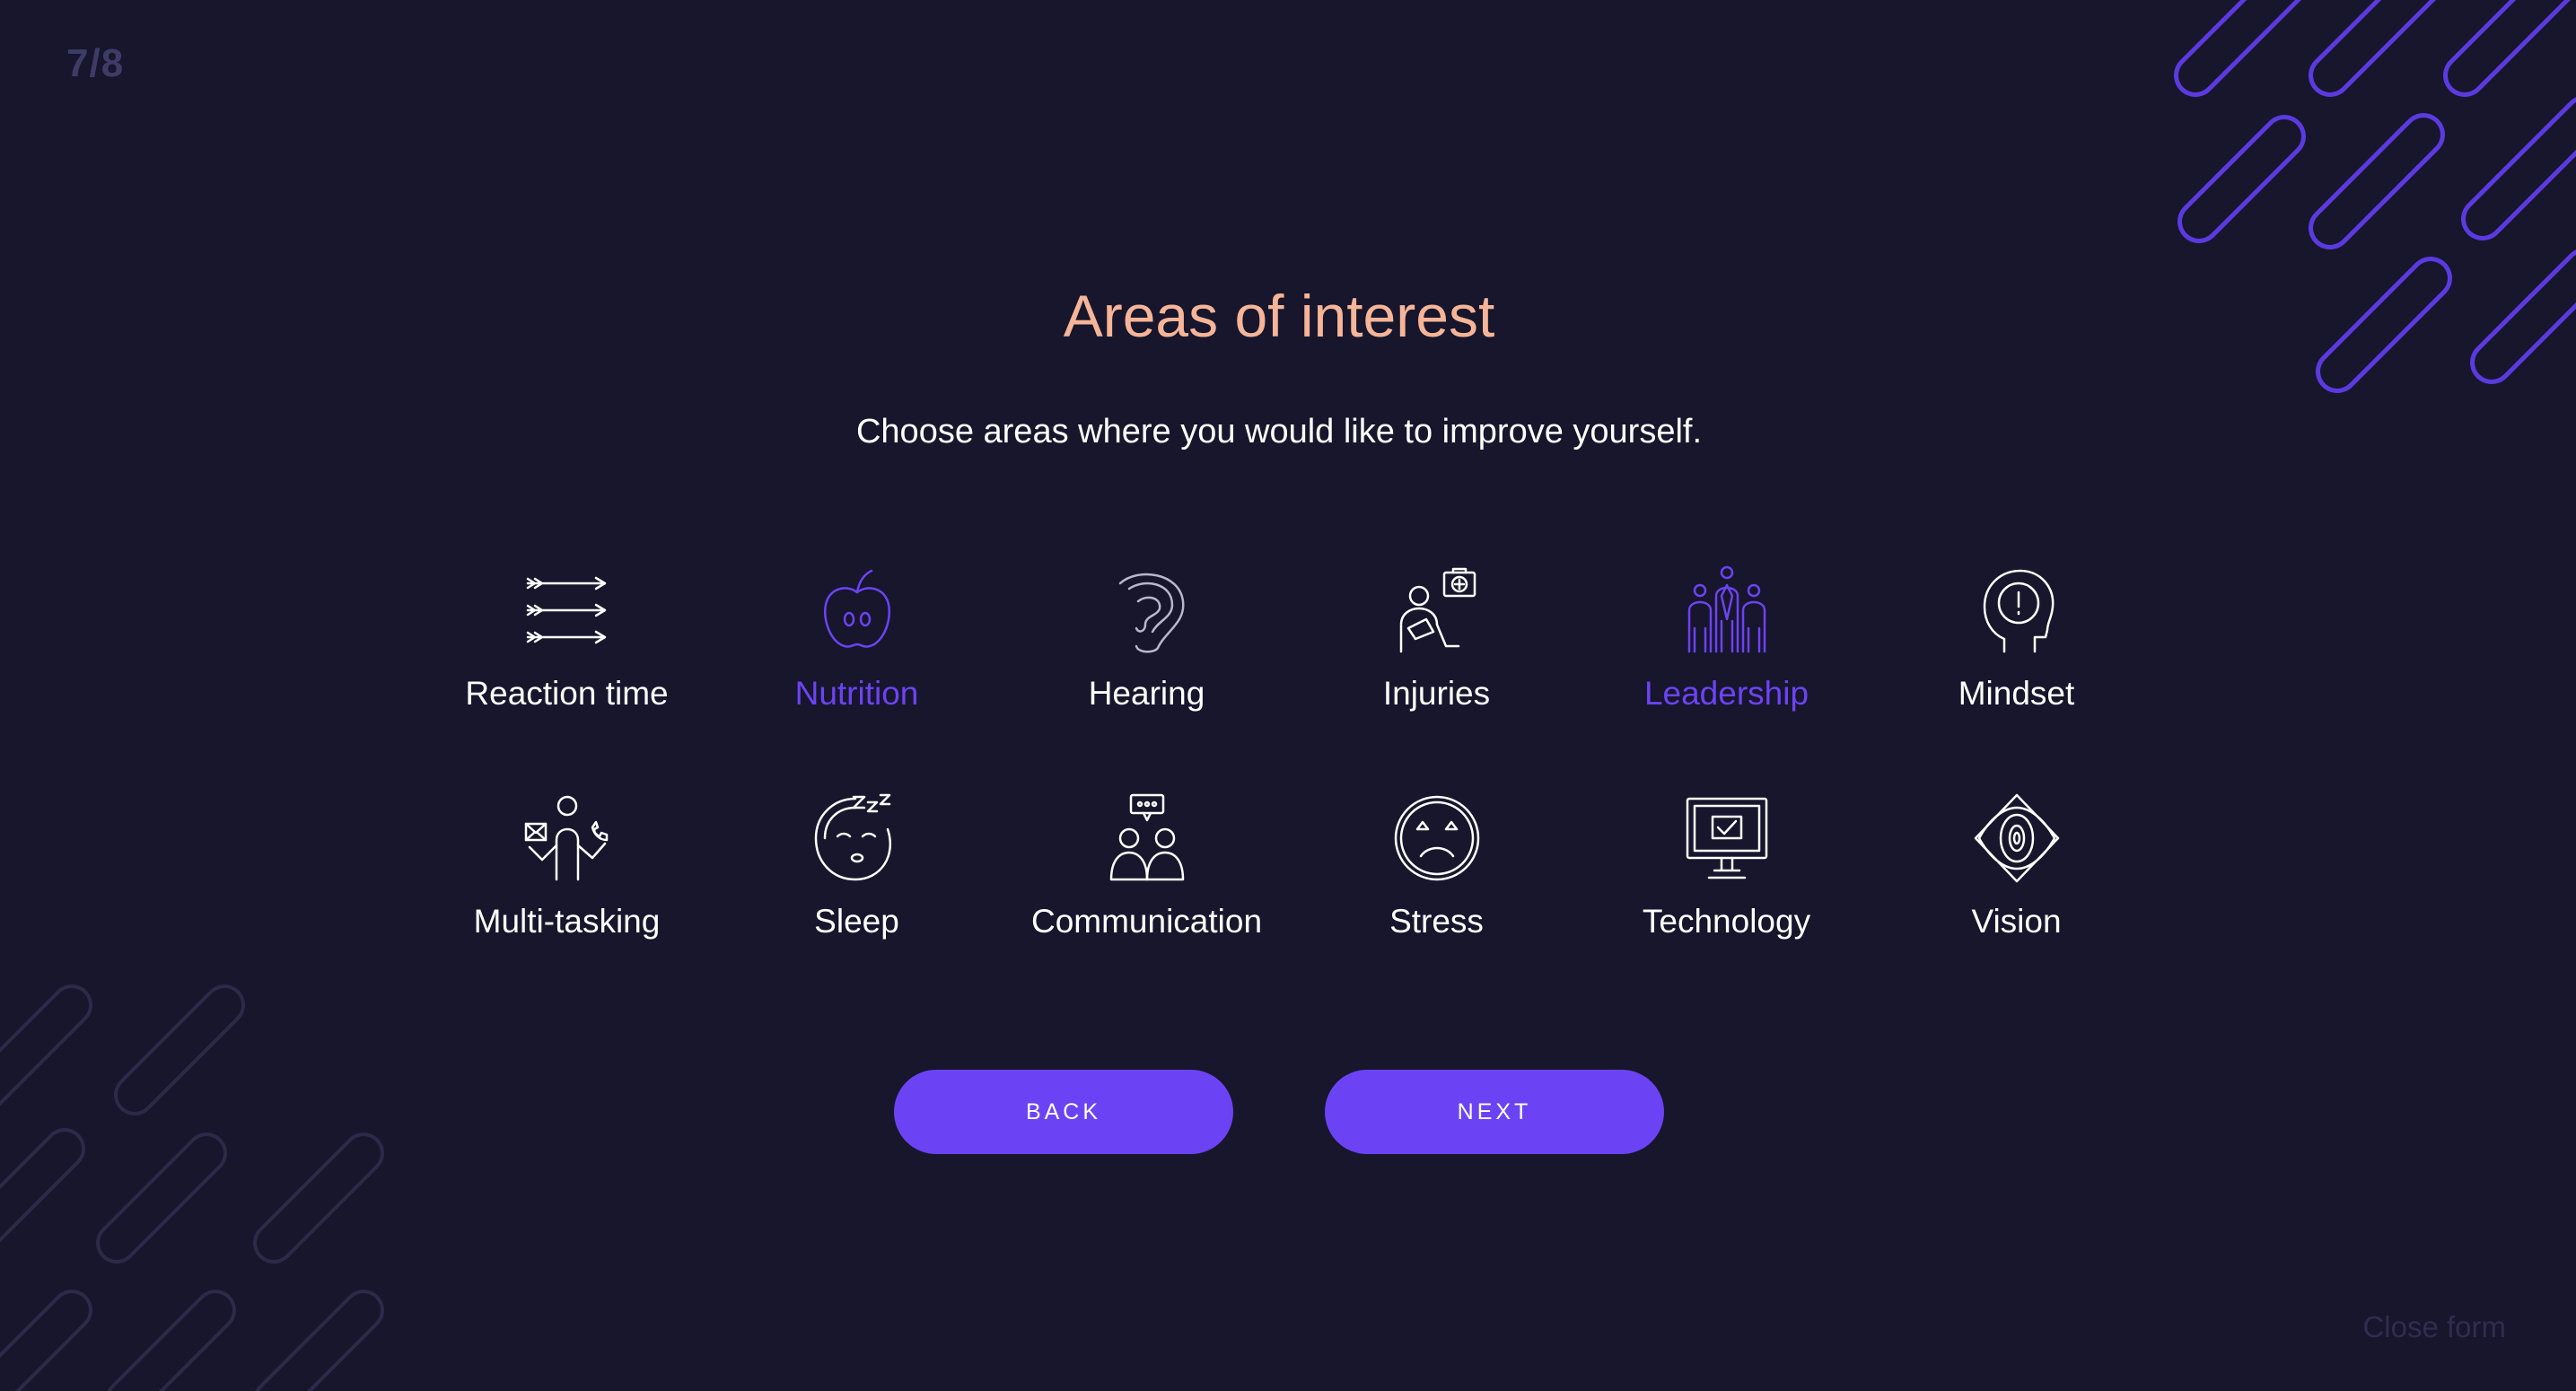 This screenshot has height=1391, width=2576. Describe the element at coordinates (2375, 196) in the screenshot. I see `decorative-stripes-top-right` at that location.